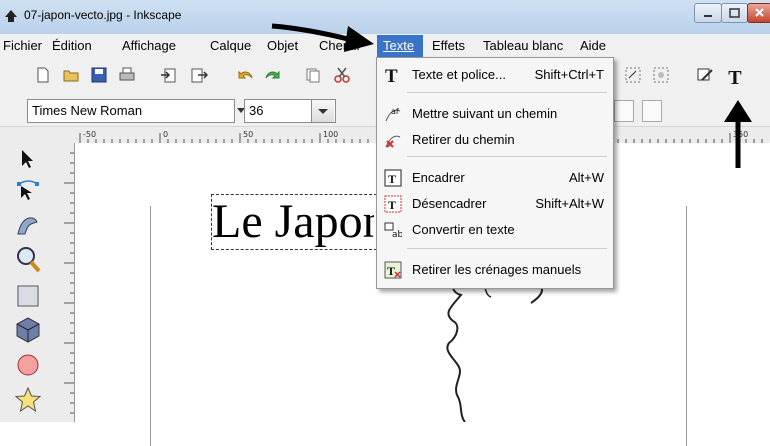  I want to click on menu-item-convertir-en-texte: abc Convertir en texte, so click(495, 230).